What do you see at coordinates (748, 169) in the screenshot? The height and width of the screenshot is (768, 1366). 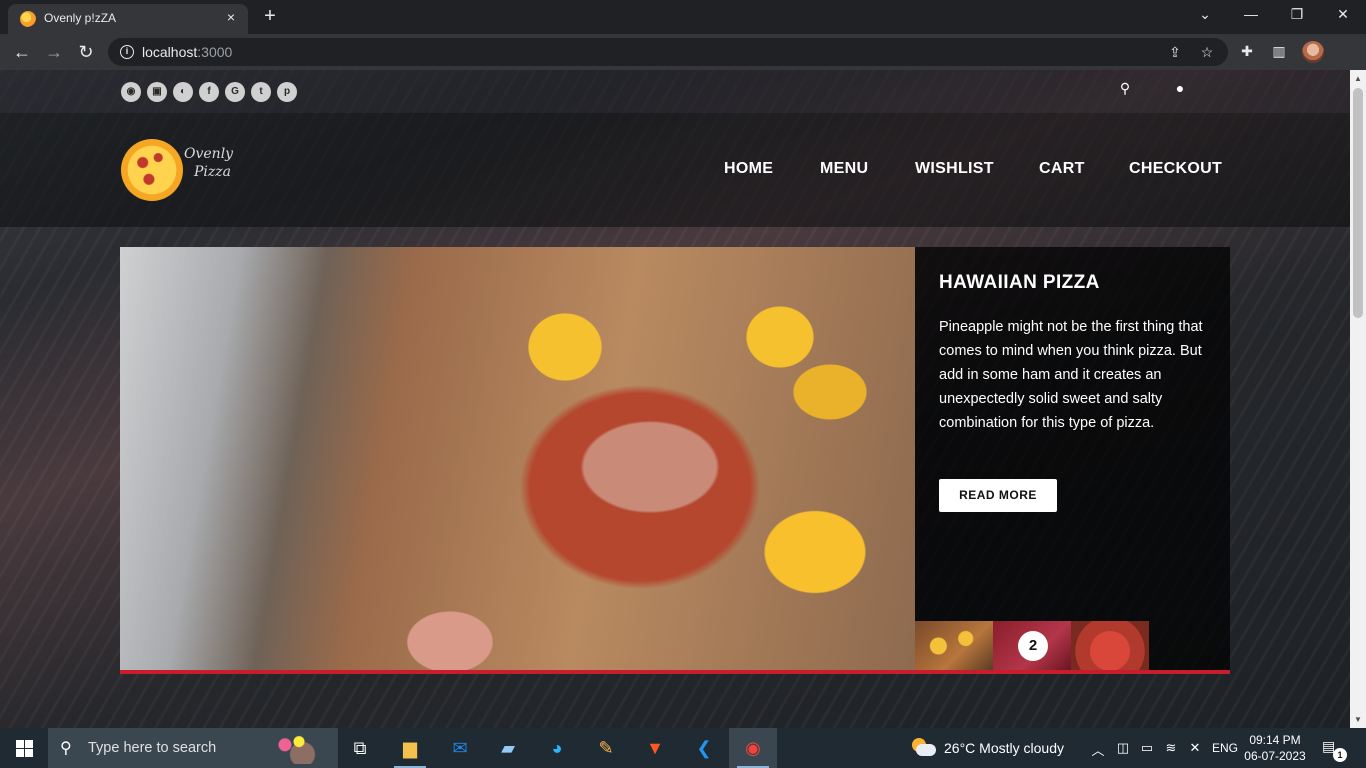 I see `nav-home: HOME` at bounding box center [748, 169].